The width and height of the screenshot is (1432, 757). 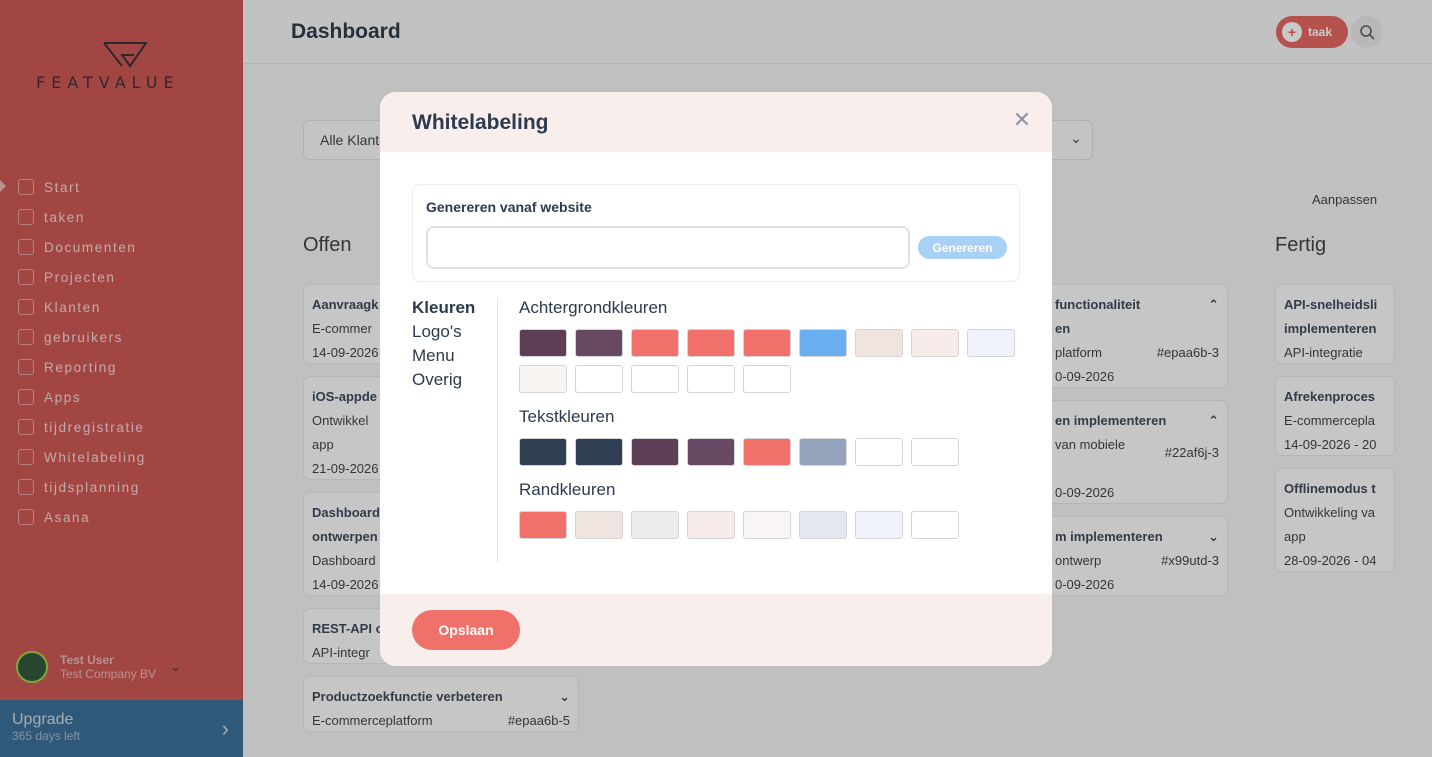 I want to click on save-button: Opslaan, so click(x=466, y=630).